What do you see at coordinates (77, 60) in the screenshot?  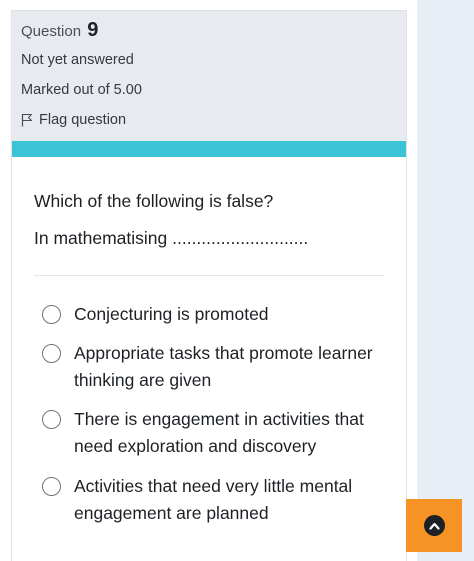 I see `answer-status: Not yet answered` at bounding box center [77, 60].